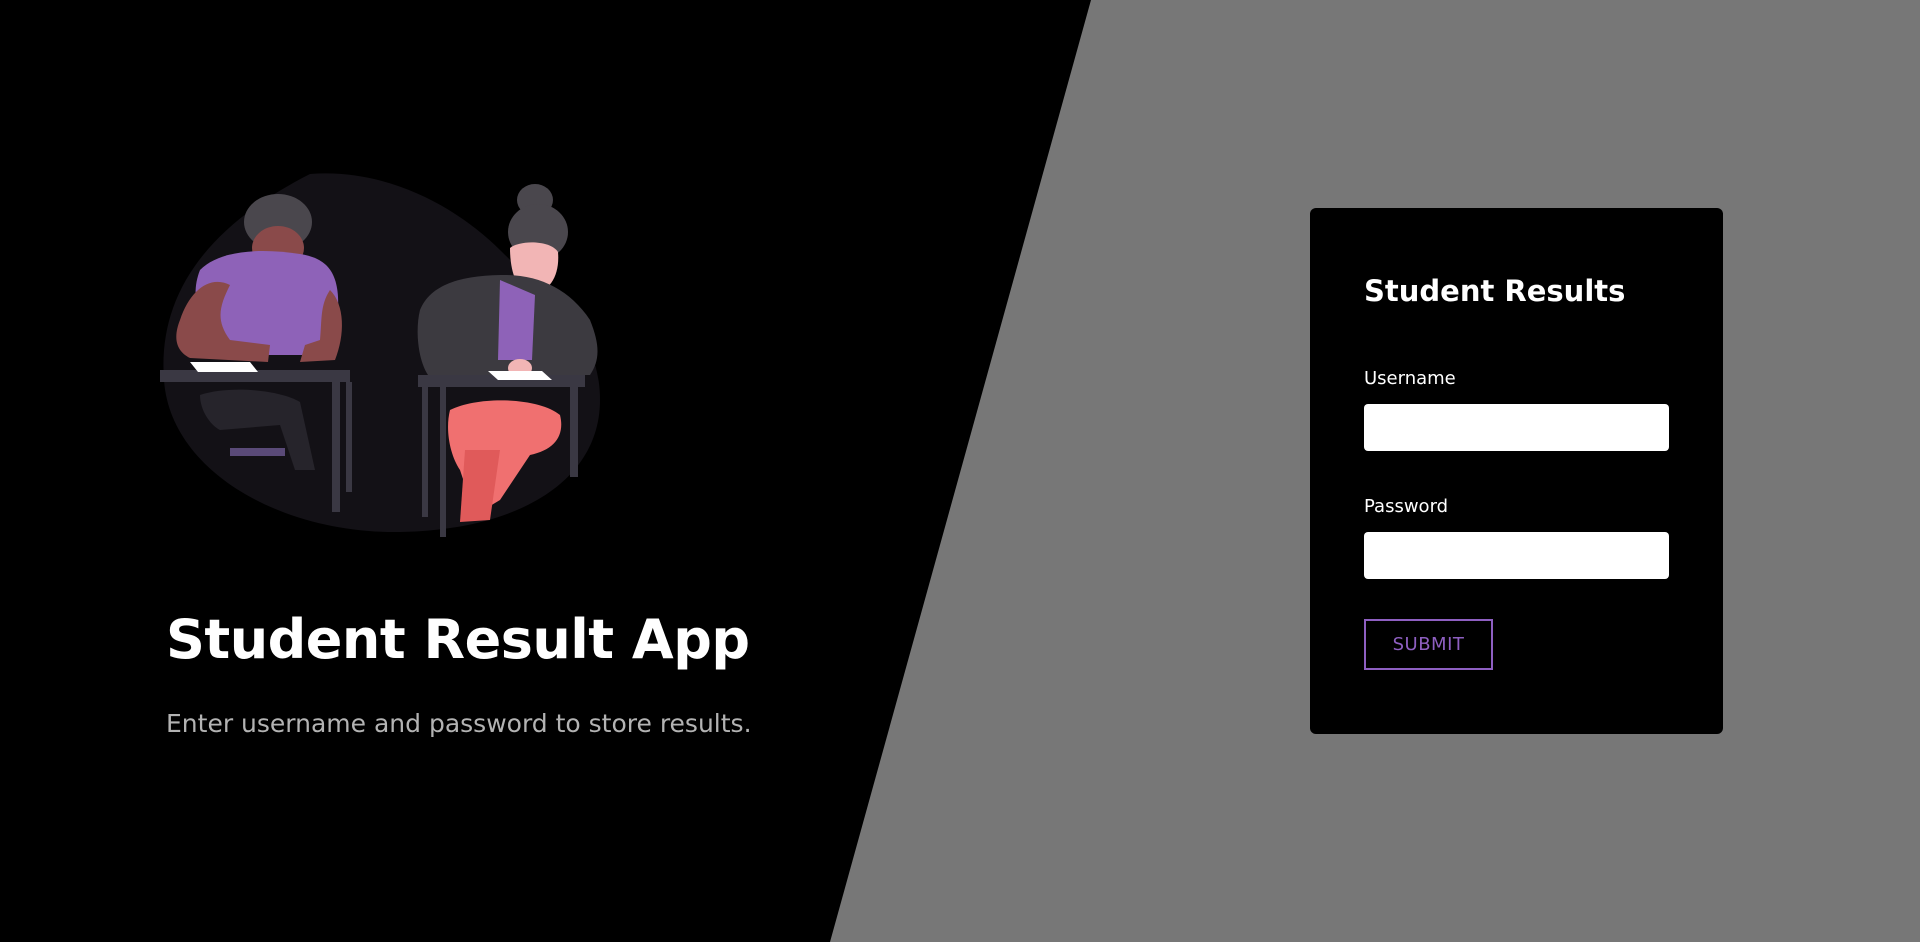 This screenshot has height=942, width=1920. I want to click on password-label: Password, so click(1406, 506).